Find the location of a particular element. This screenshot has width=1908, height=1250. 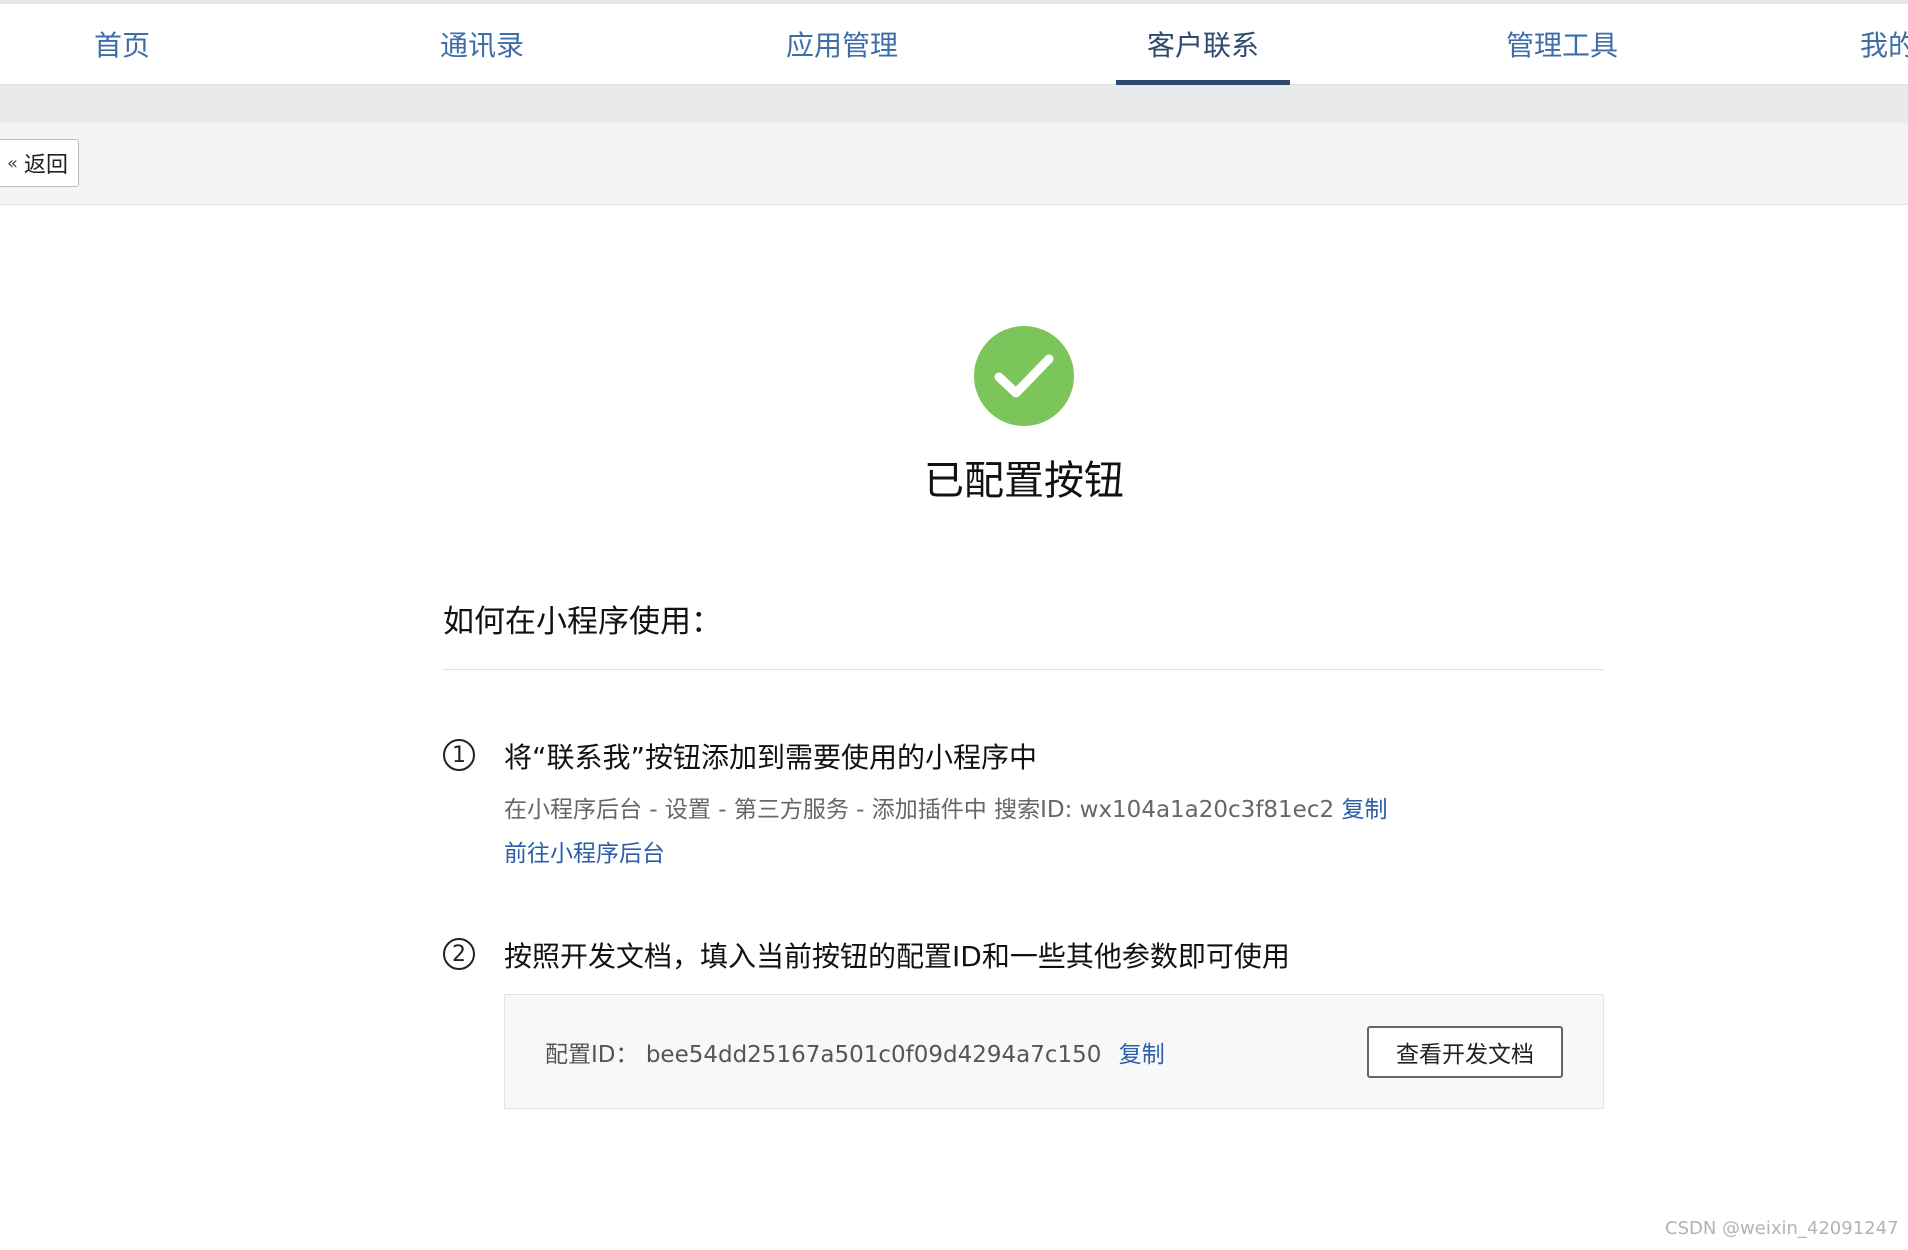

step-2-title: 按照开发文档，填入当前按钮的配置ID和一些其他参数即可使用 is located at coordinates (897, 956).